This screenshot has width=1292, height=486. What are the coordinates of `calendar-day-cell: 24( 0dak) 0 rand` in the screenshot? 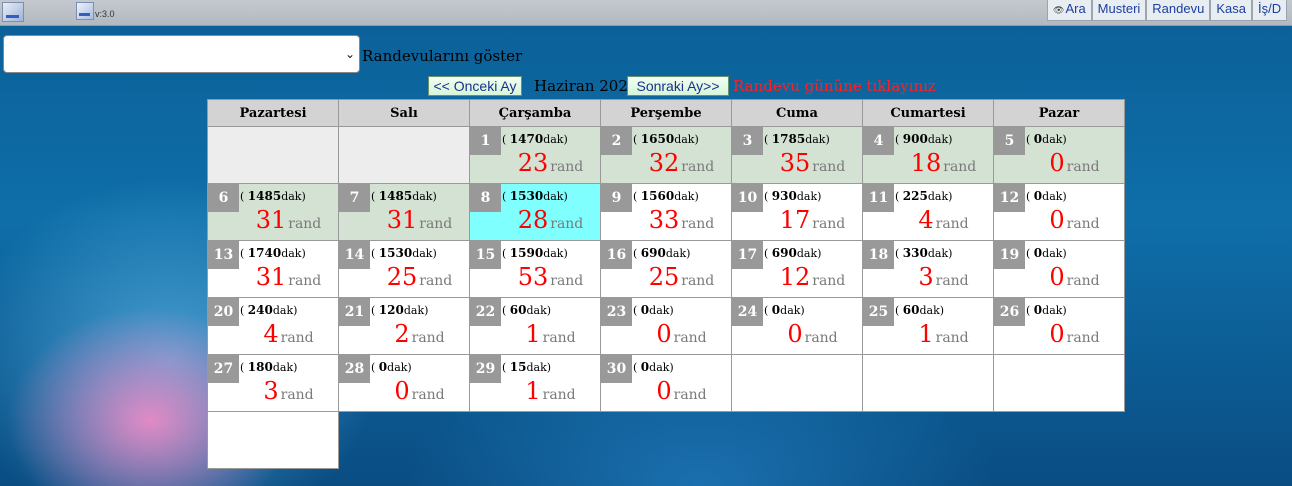 It's located at (797, 326).